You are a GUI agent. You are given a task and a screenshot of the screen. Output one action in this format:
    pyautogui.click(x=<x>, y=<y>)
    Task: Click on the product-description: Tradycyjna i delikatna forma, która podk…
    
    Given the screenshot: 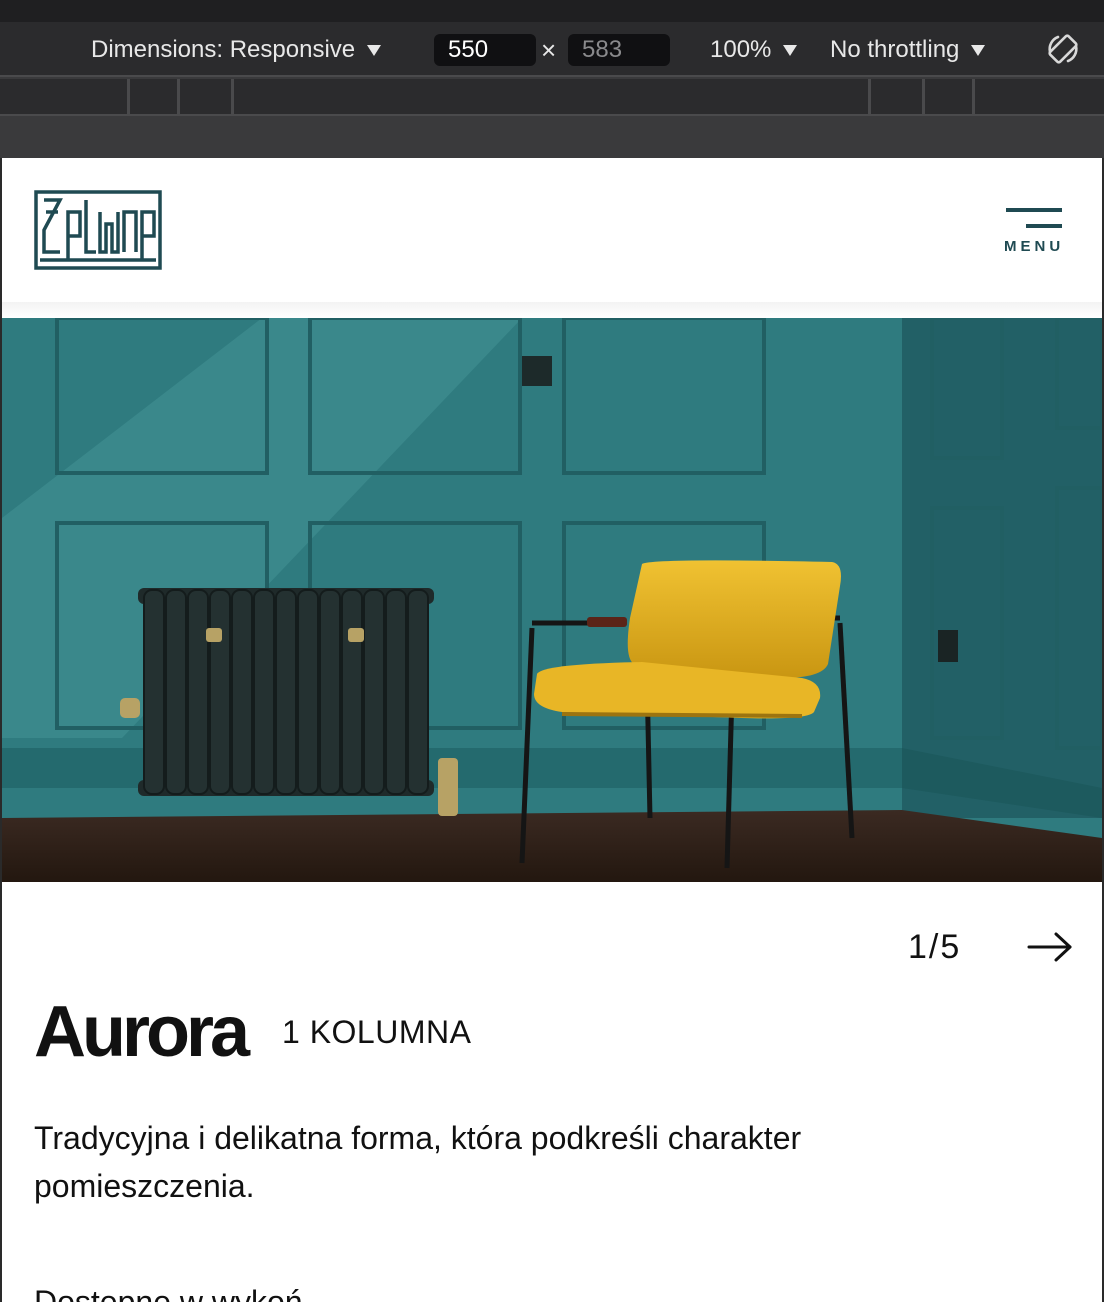 What is the action you would take?
    pyautogui.click(x=418, y=1162)
    